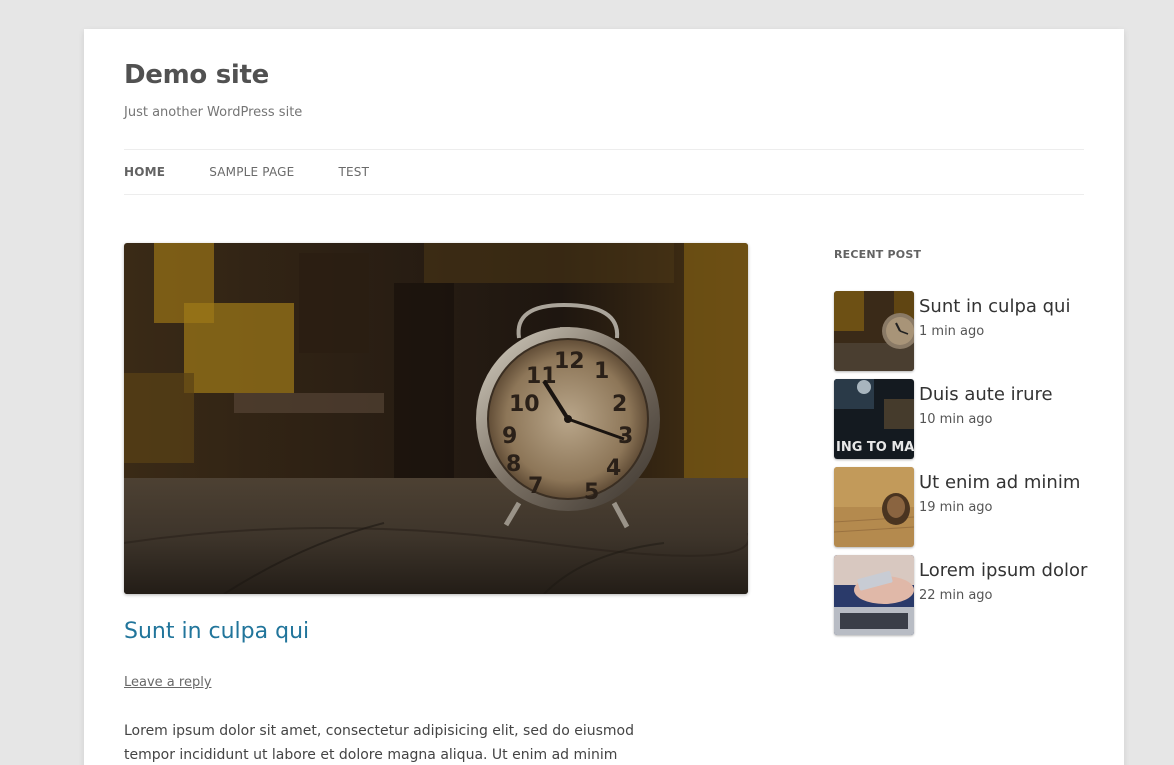 The height and width of the screenshot is (765, 1174). What do you see at coordinates (986, 394) in the screenshot?
I see `recent-post-title: Duis aute irure` at bounding box center [986, 394].